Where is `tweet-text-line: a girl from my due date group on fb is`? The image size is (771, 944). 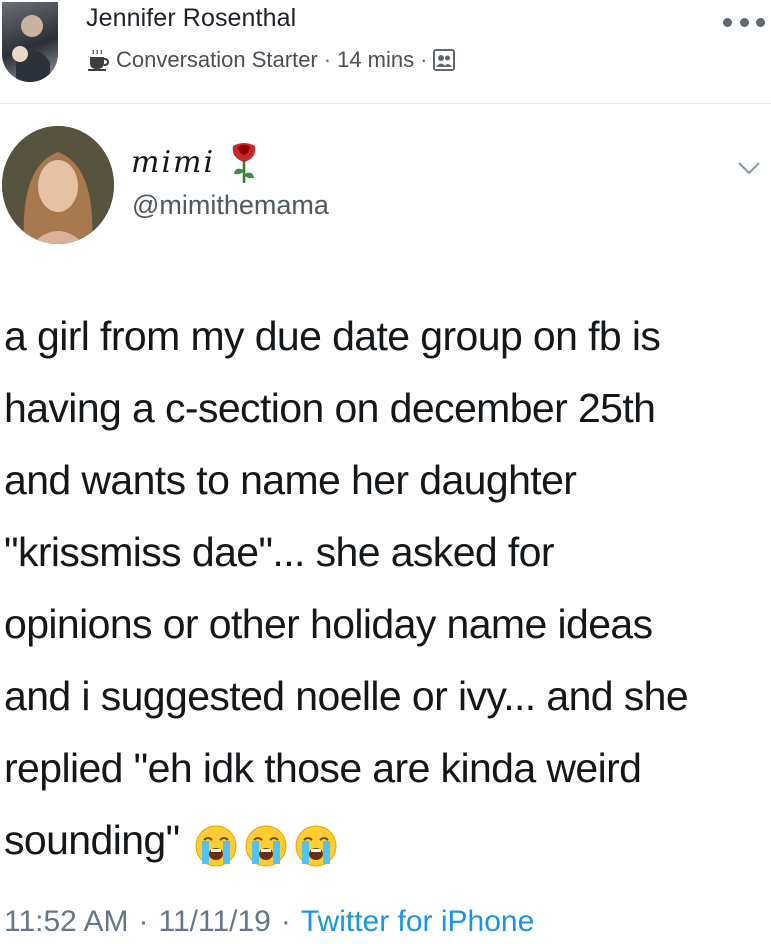 tweet-text-line: a girl from my due date group on fb is is located at coordinates (332, 336).